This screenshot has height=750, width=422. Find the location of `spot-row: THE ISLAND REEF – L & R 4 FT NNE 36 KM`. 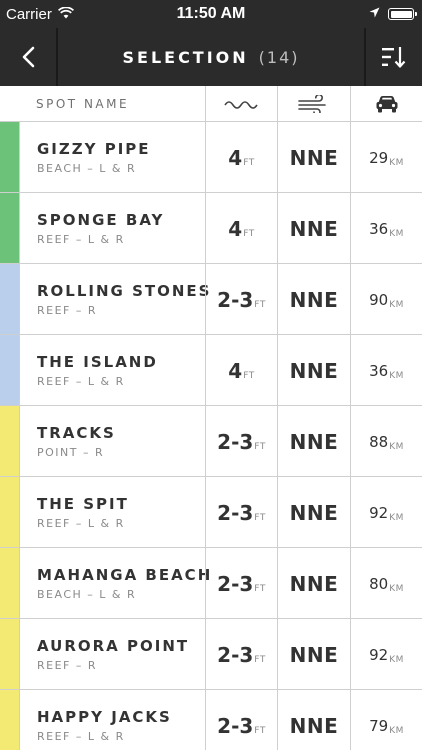

spot-row: THE ISLAND REEF – L & R 4 FT NNE 36 KM is located at coordinates (211, 370).